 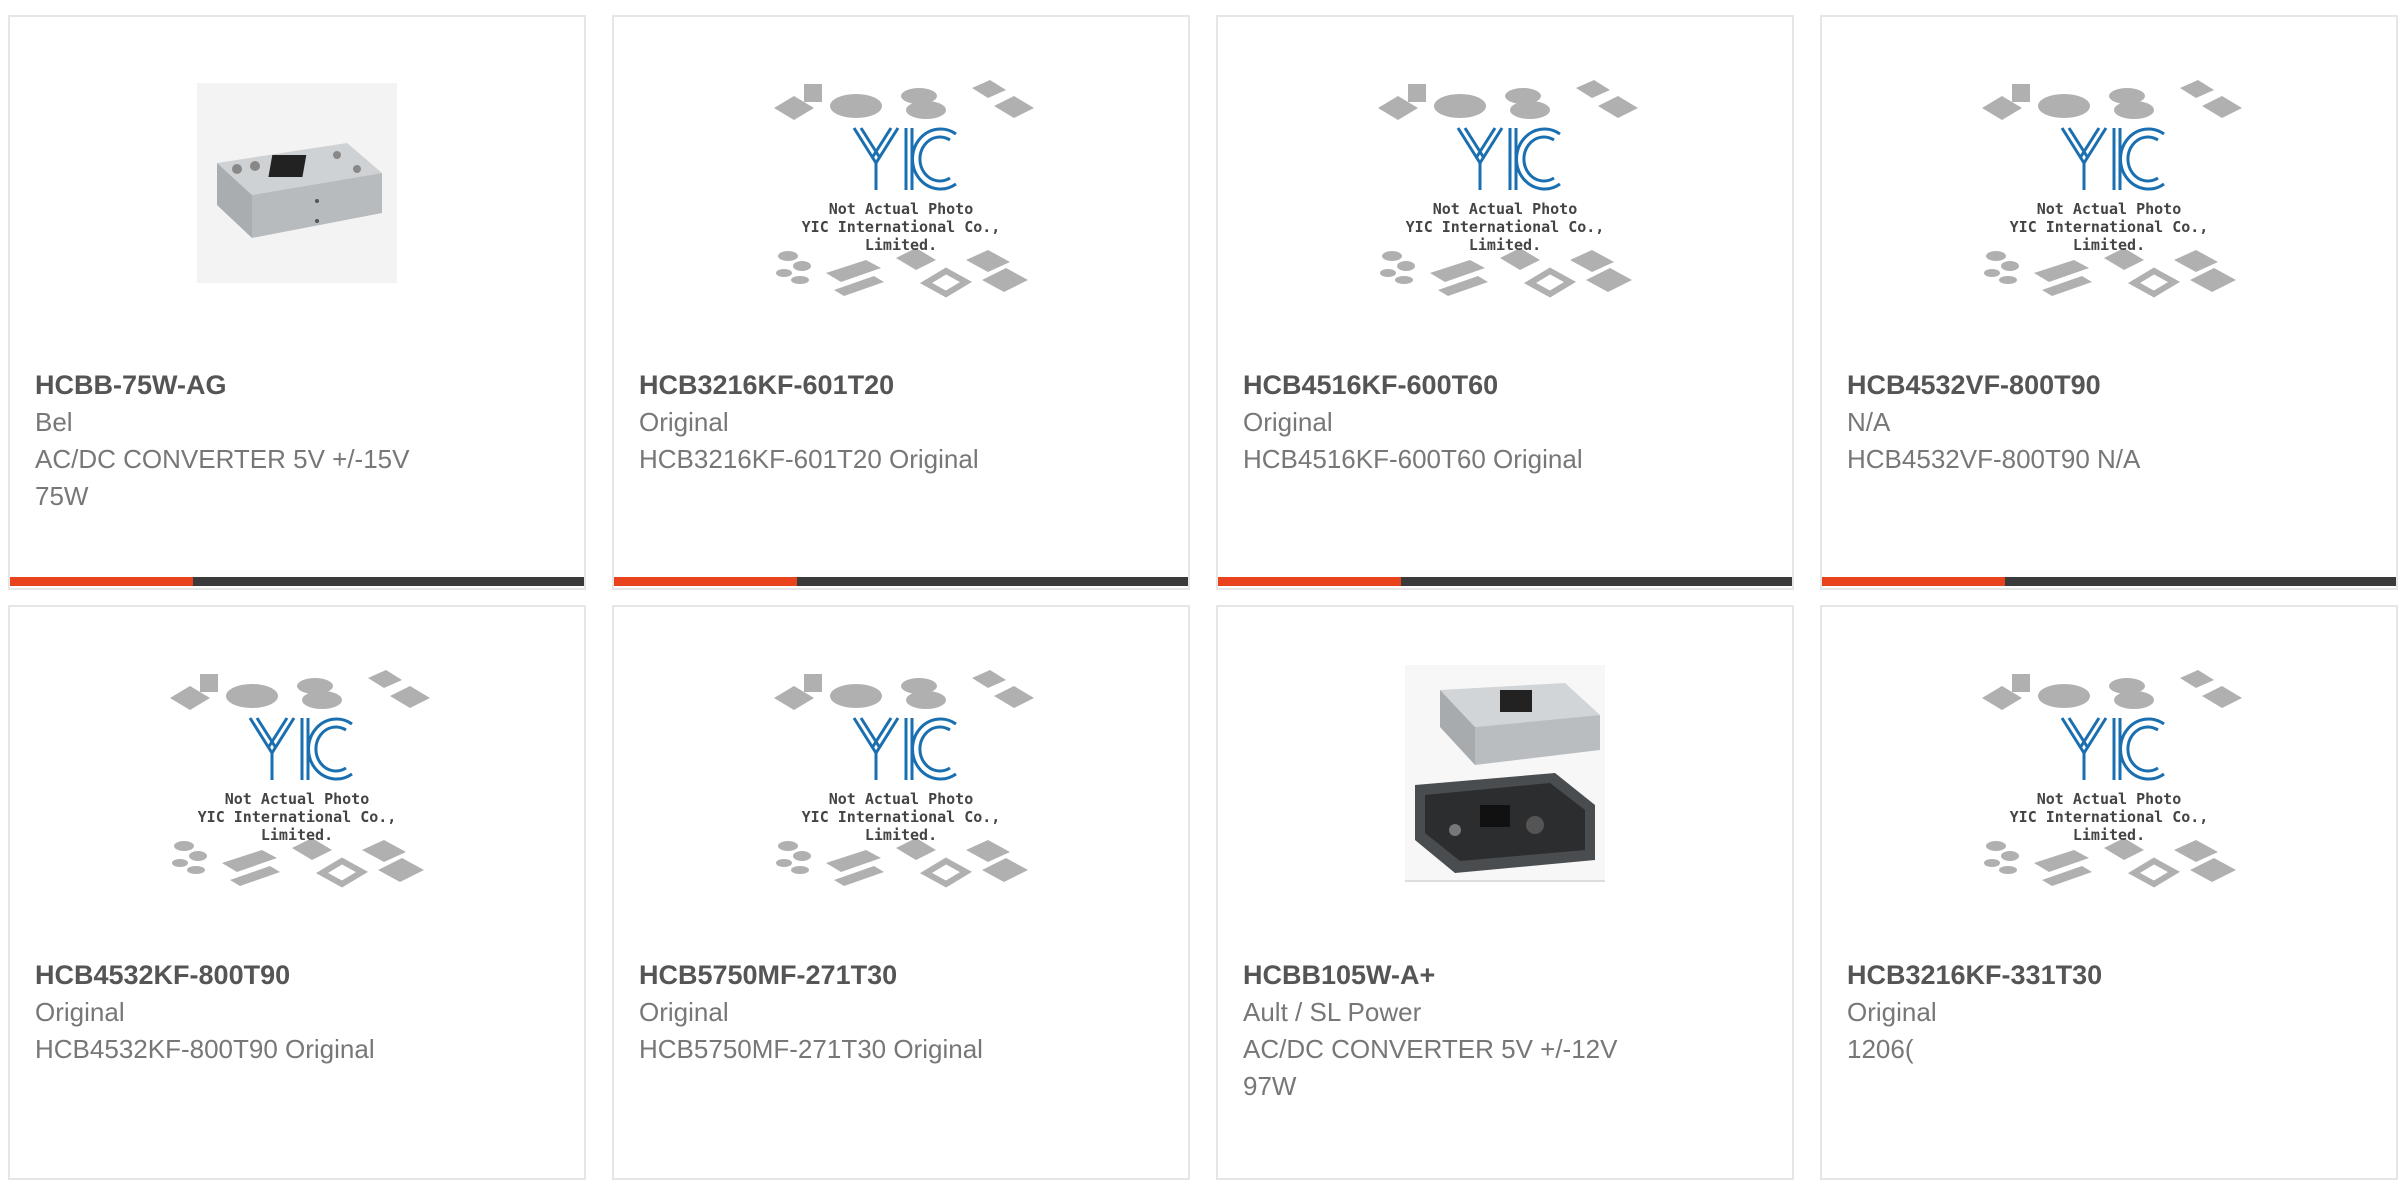 I want to click on description-cont: 75W, so click(x=62, y=496).